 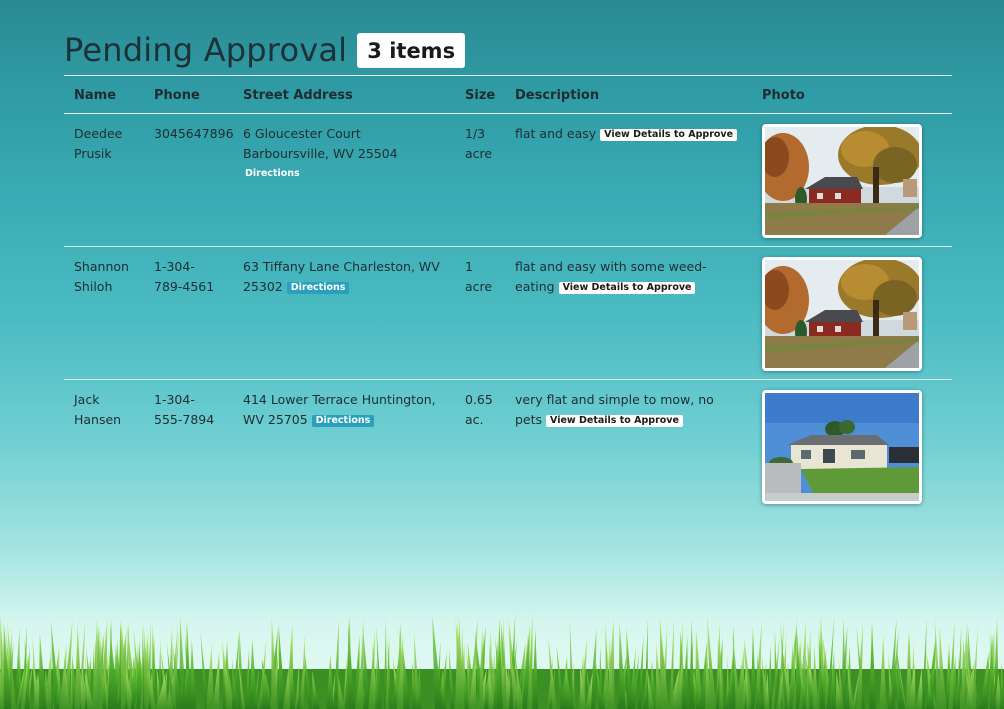 What do you see at coordinates (194, 133) in the screenshot?
I see `cell-phone: 3045647896` at bounding box center [194, 133].